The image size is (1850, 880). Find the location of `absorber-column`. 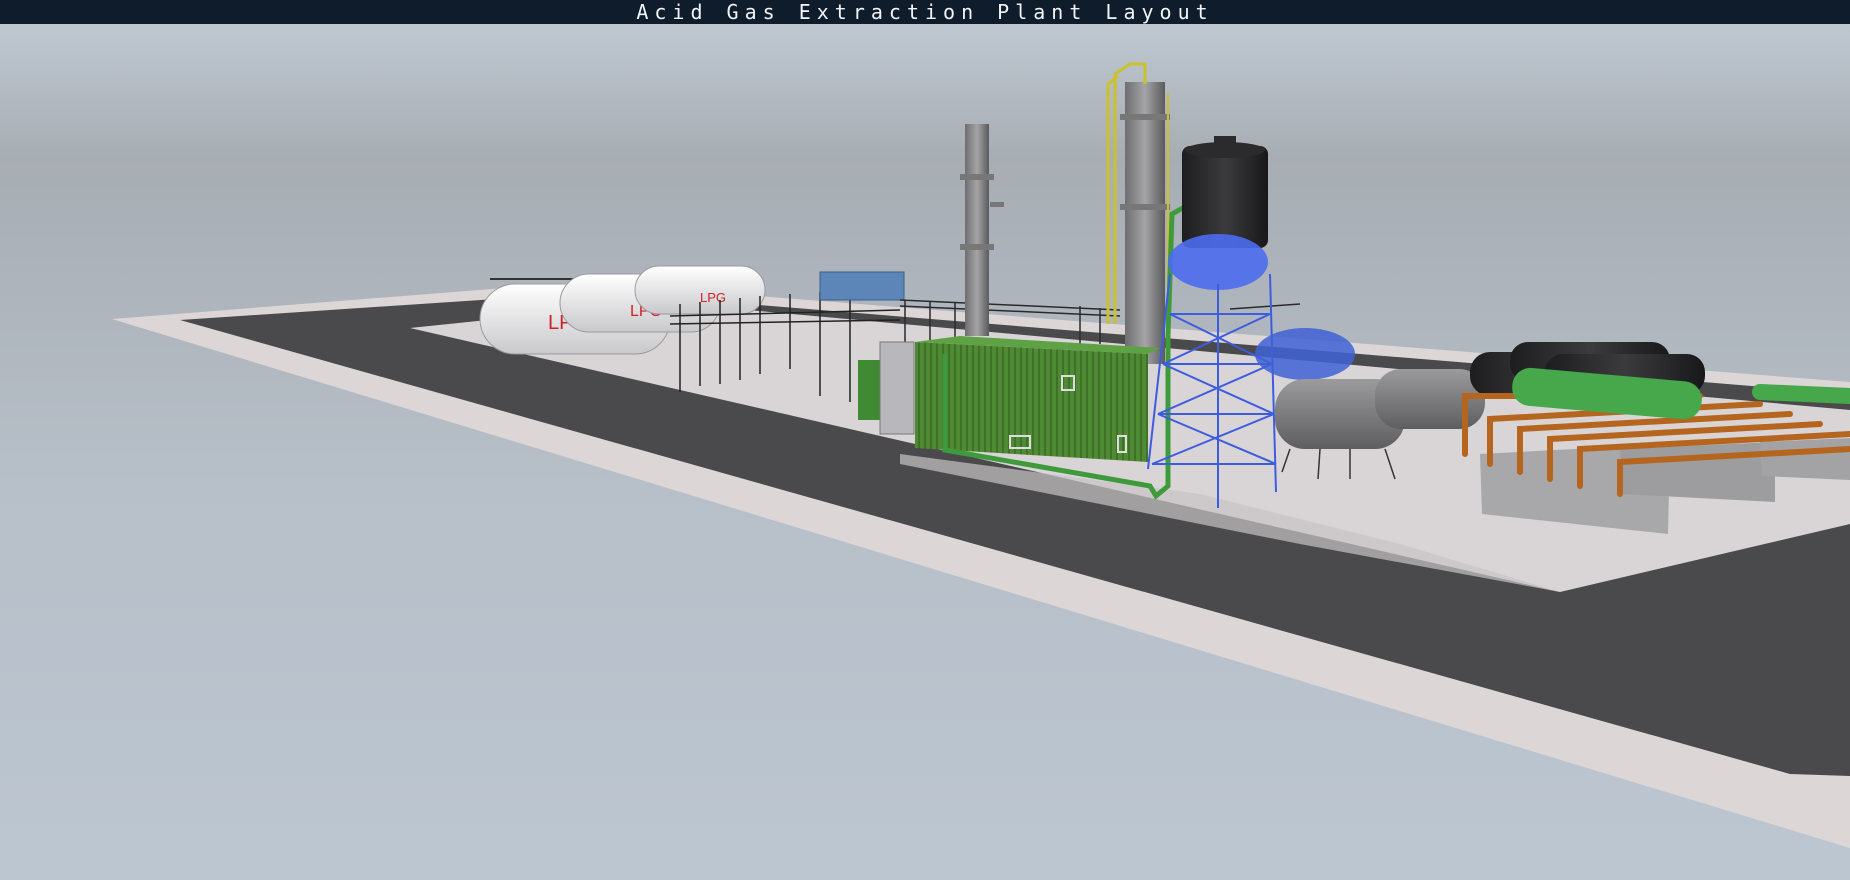

absorber-column is located at coordinates (1138, 213).